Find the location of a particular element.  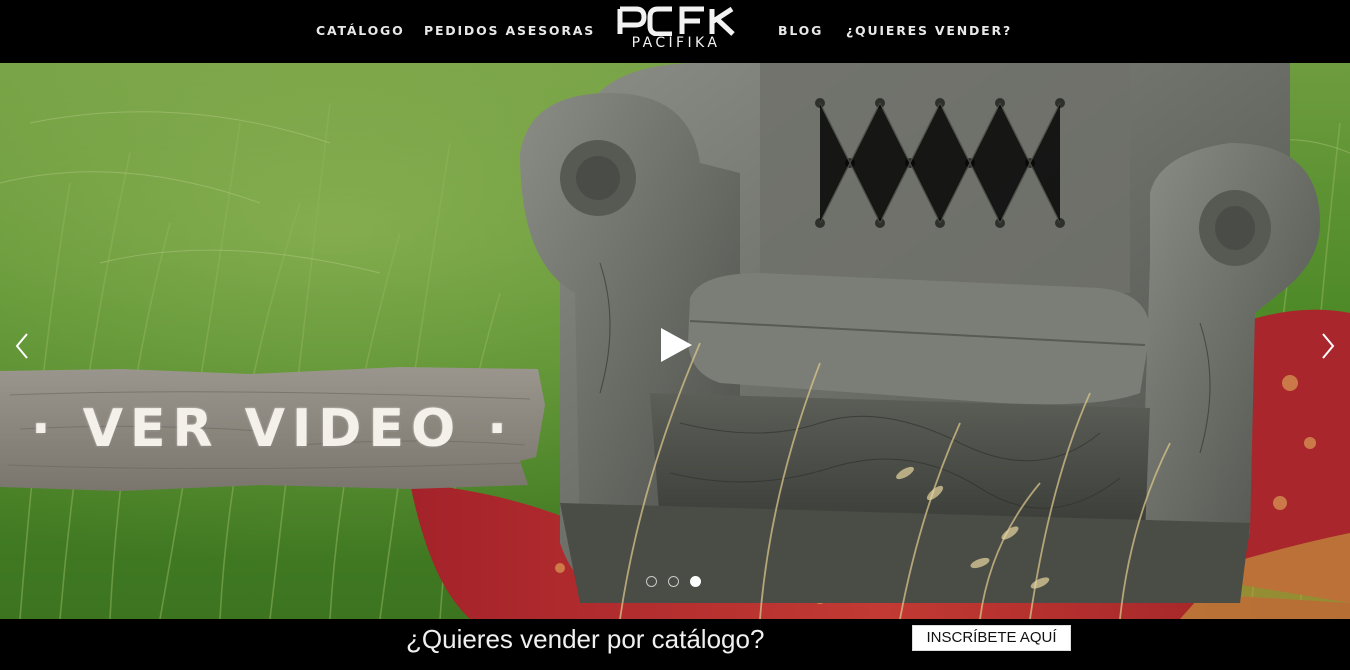

nav-link-quieres-vender: ¿QUIERES VENDER? is located at coordinates (929, 31).